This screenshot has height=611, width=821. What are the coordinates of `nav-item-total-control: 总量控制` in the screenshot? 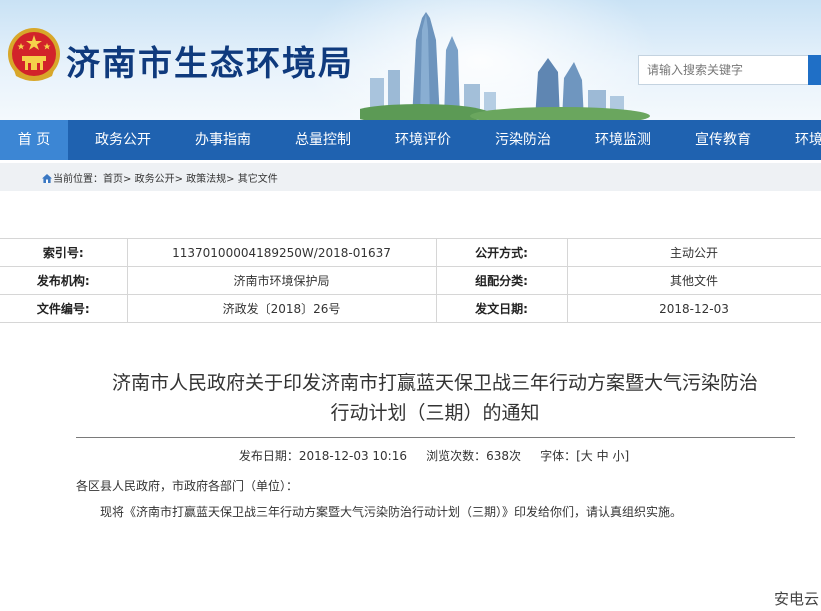 It's located at (323, 140).